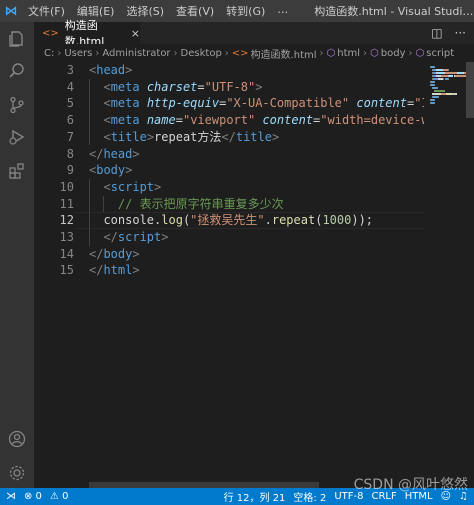 This screenshot has height=505, width=474. What do you see at coordinates (17, 105) in the screenshot?
I see `source-control-icon` at bounding box center [17, 105].